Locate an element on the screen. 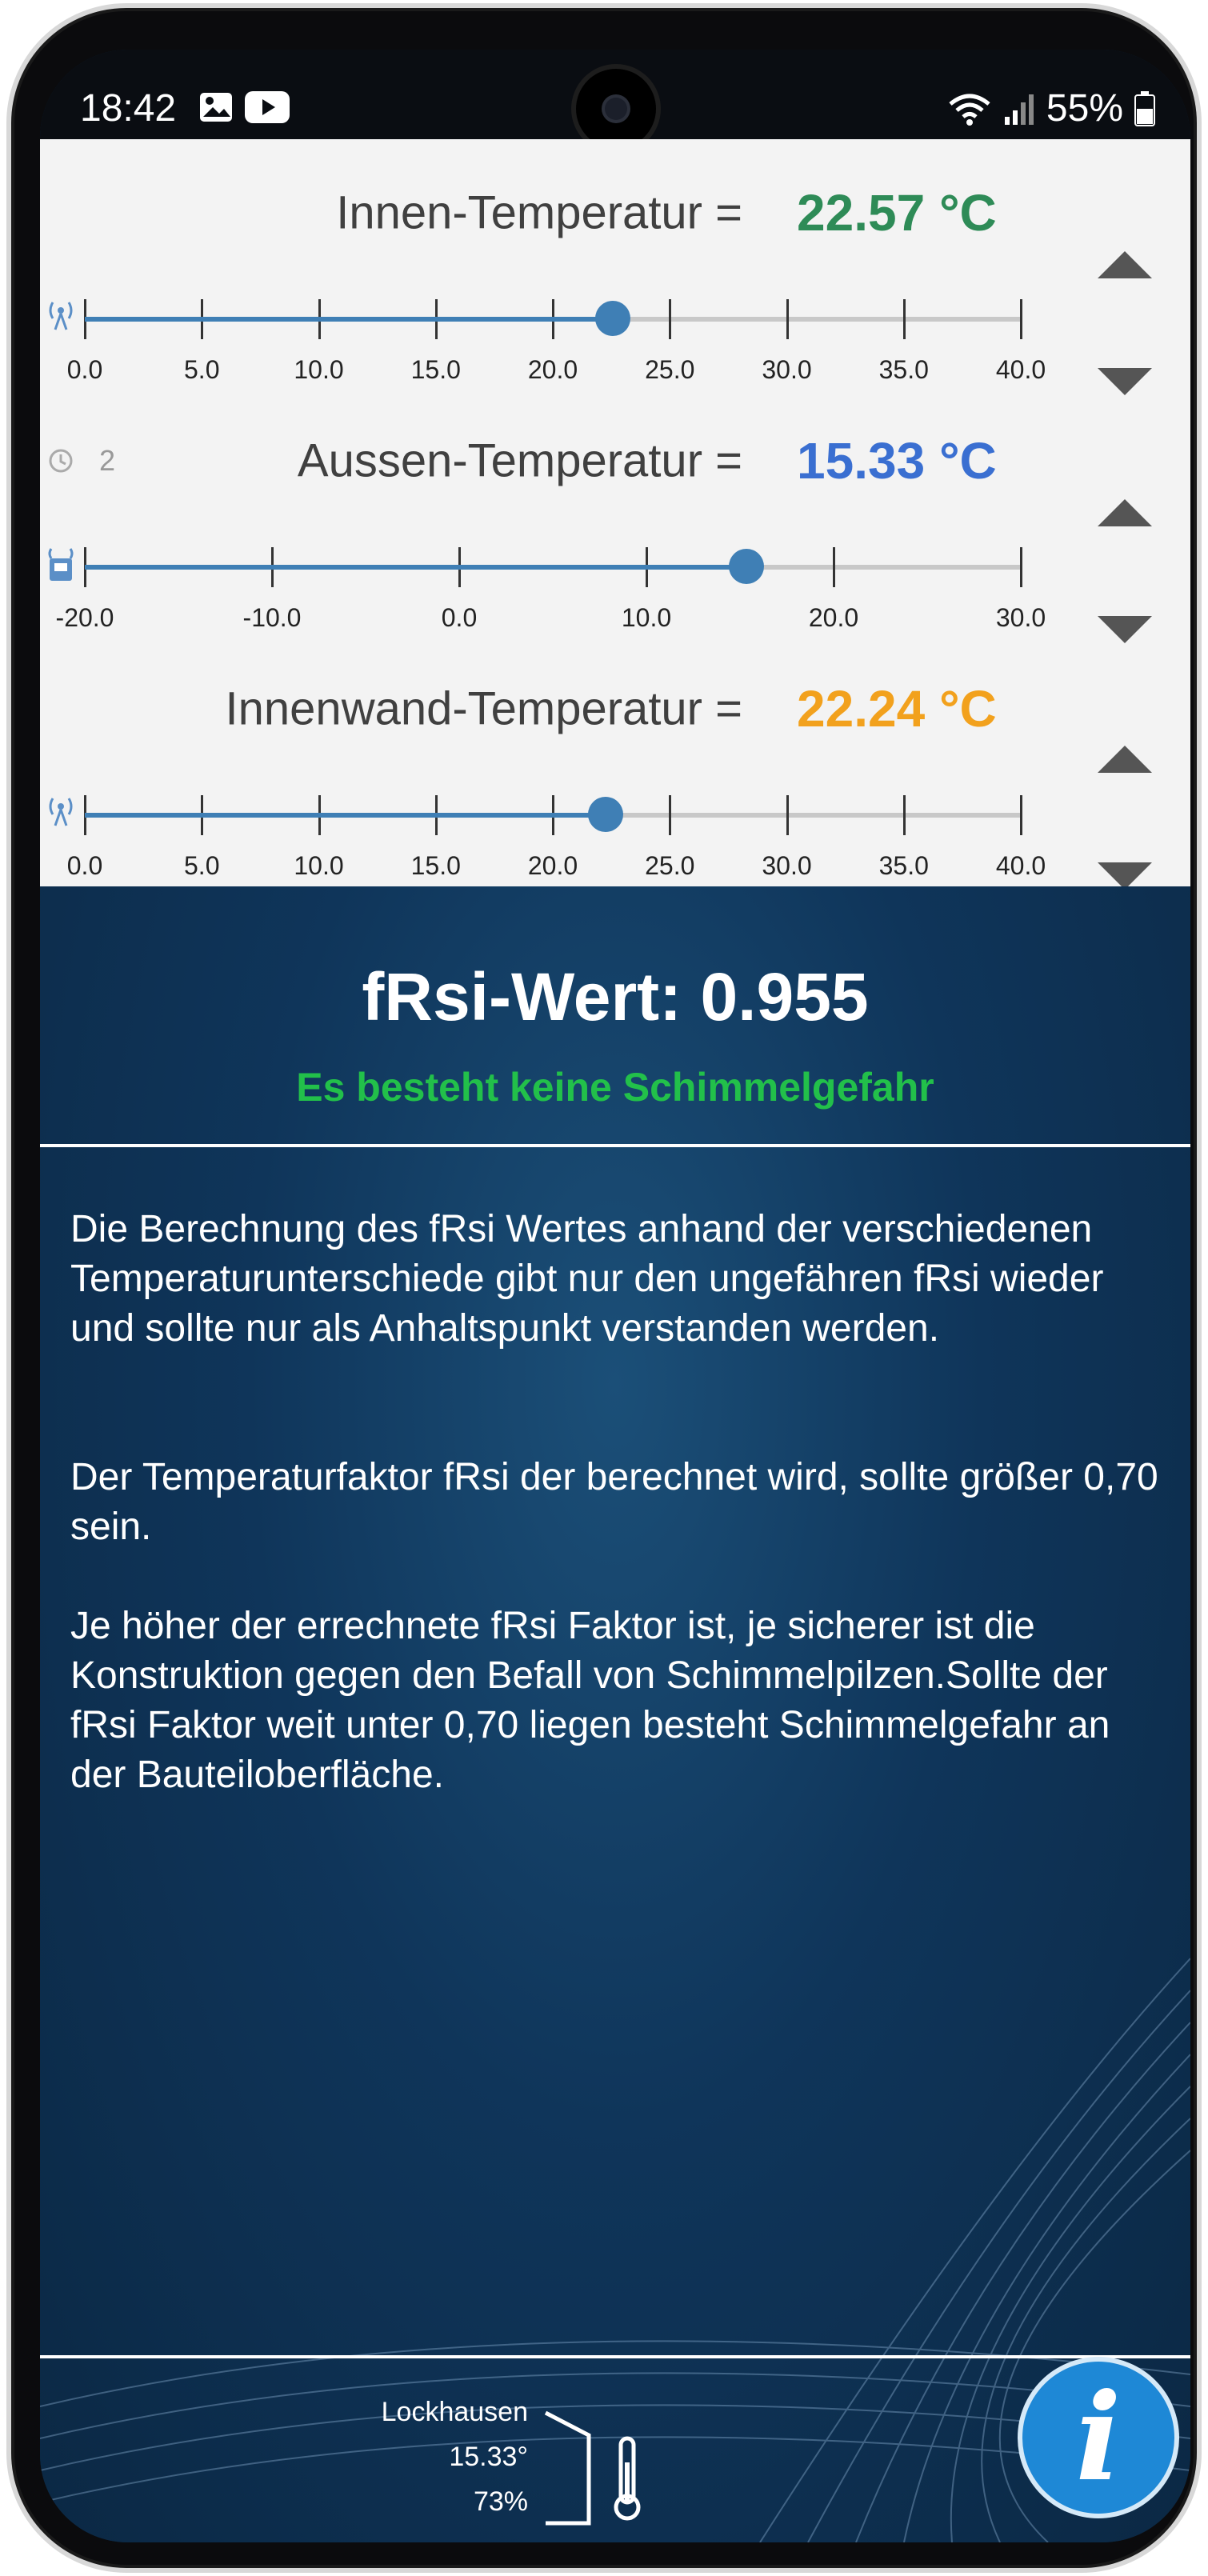 The width and height of the screenshot is (1208, 2576). innenwand-slider-tick-label: 20.0 is located at coordinates (552, 865).